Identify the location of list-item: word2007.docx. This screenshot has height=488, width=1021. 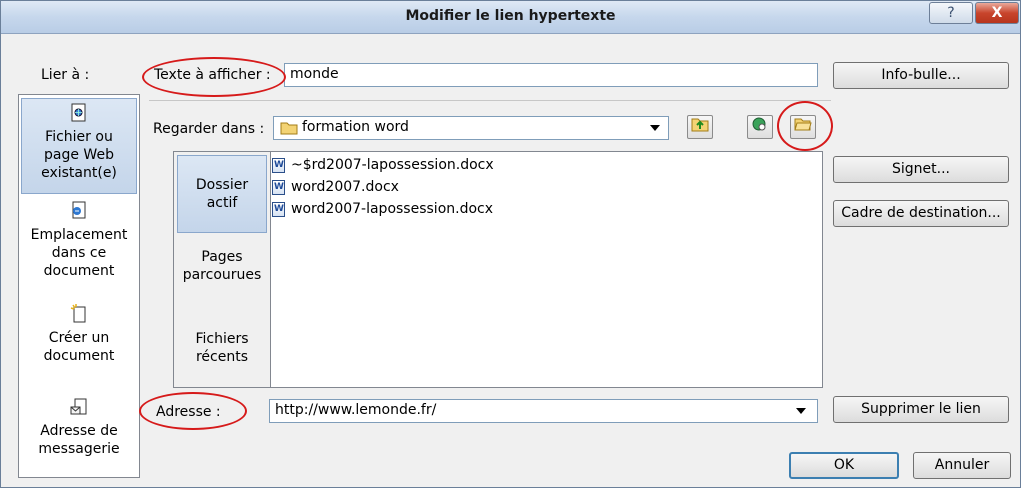
(383, 187).